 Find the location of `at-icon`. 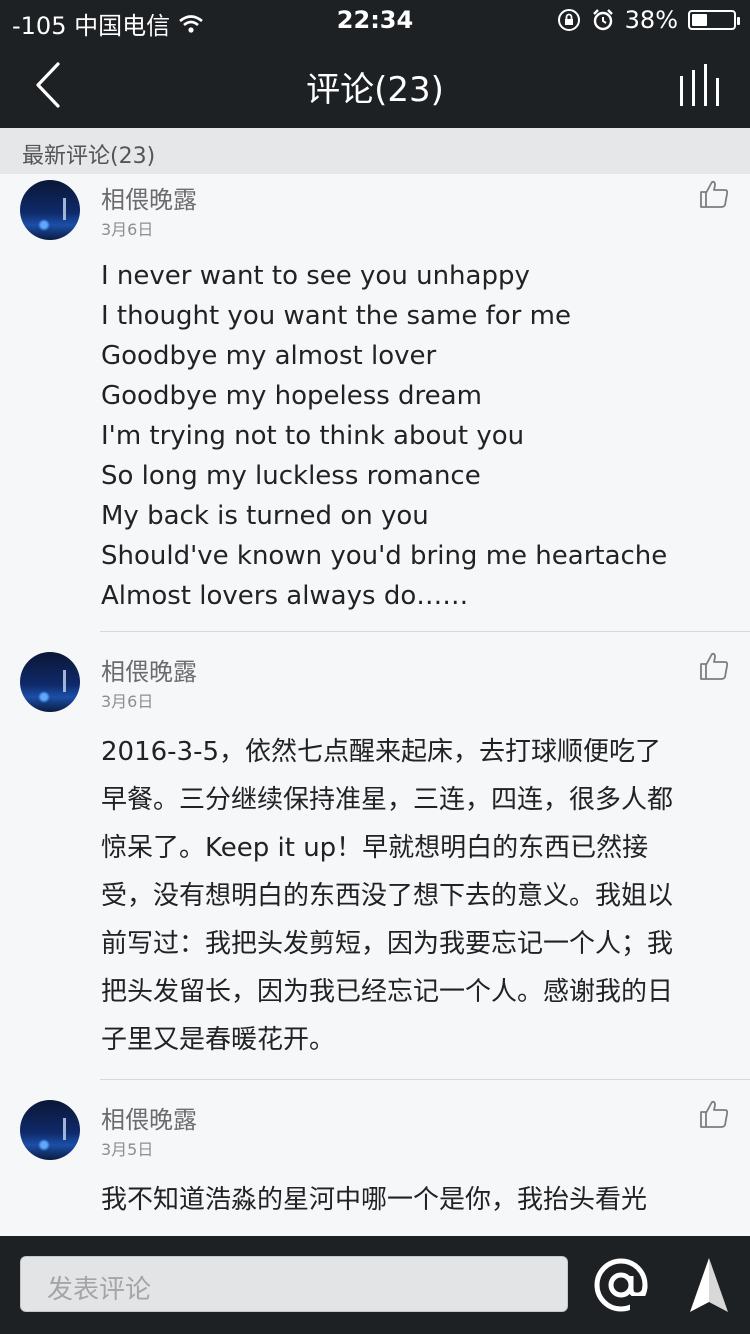

at-icon is located at coordinates (621, 1285).